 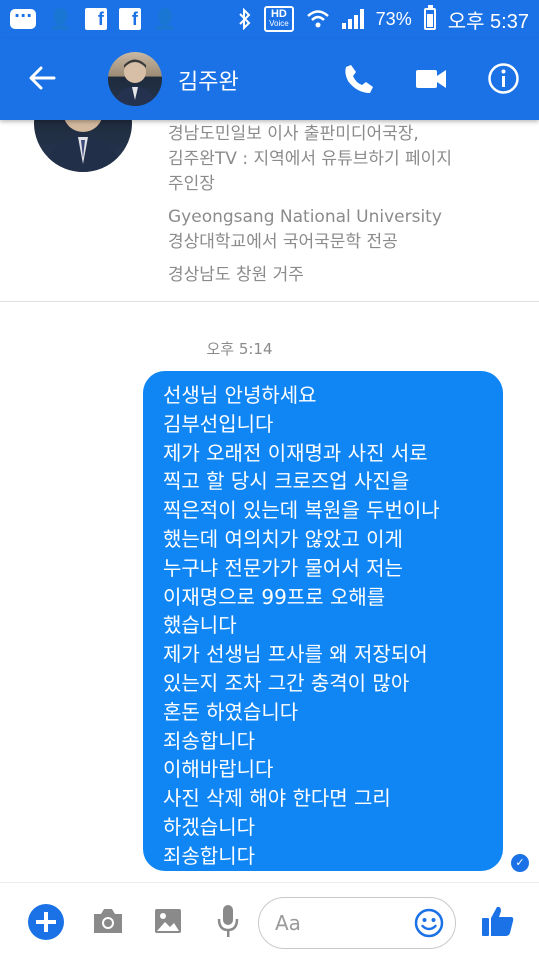 I want to click on message-line: 이재명으로 99프로 오해를, so click(x=274, y=596).